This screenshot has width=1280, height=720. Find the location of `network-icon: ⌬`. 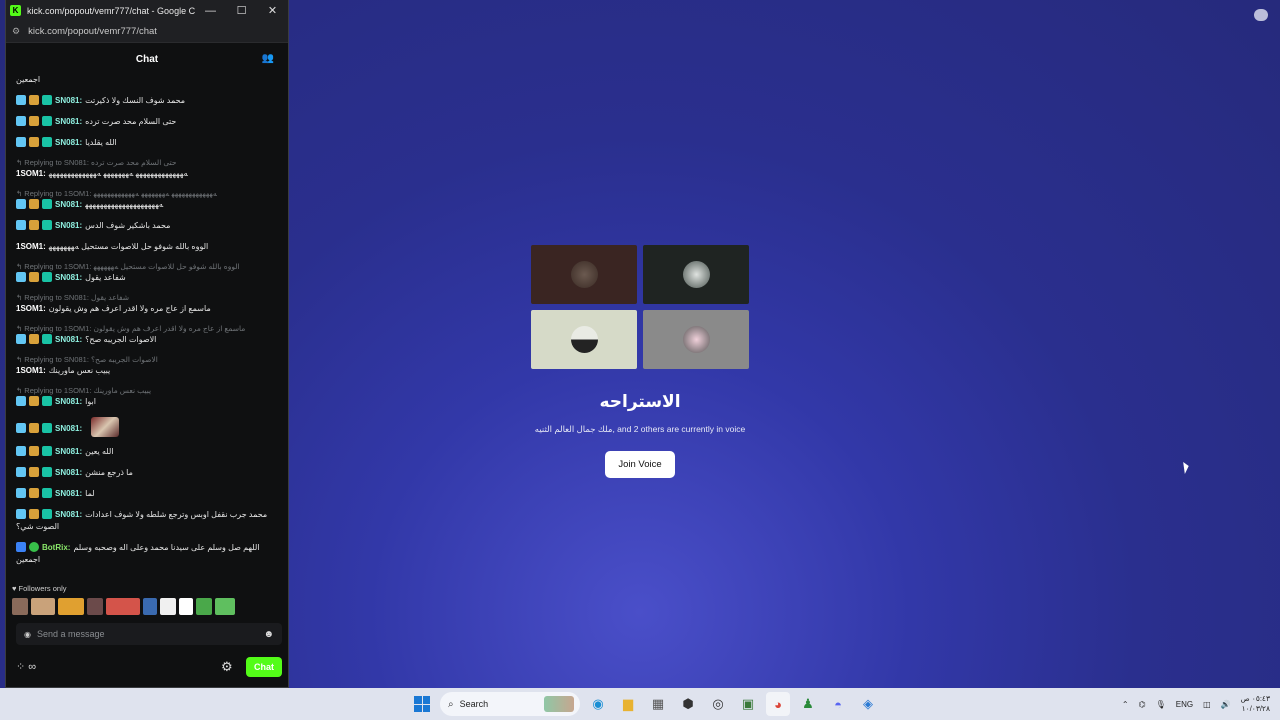

network-icon: ⌬ is located at coordinates (1142, 704).